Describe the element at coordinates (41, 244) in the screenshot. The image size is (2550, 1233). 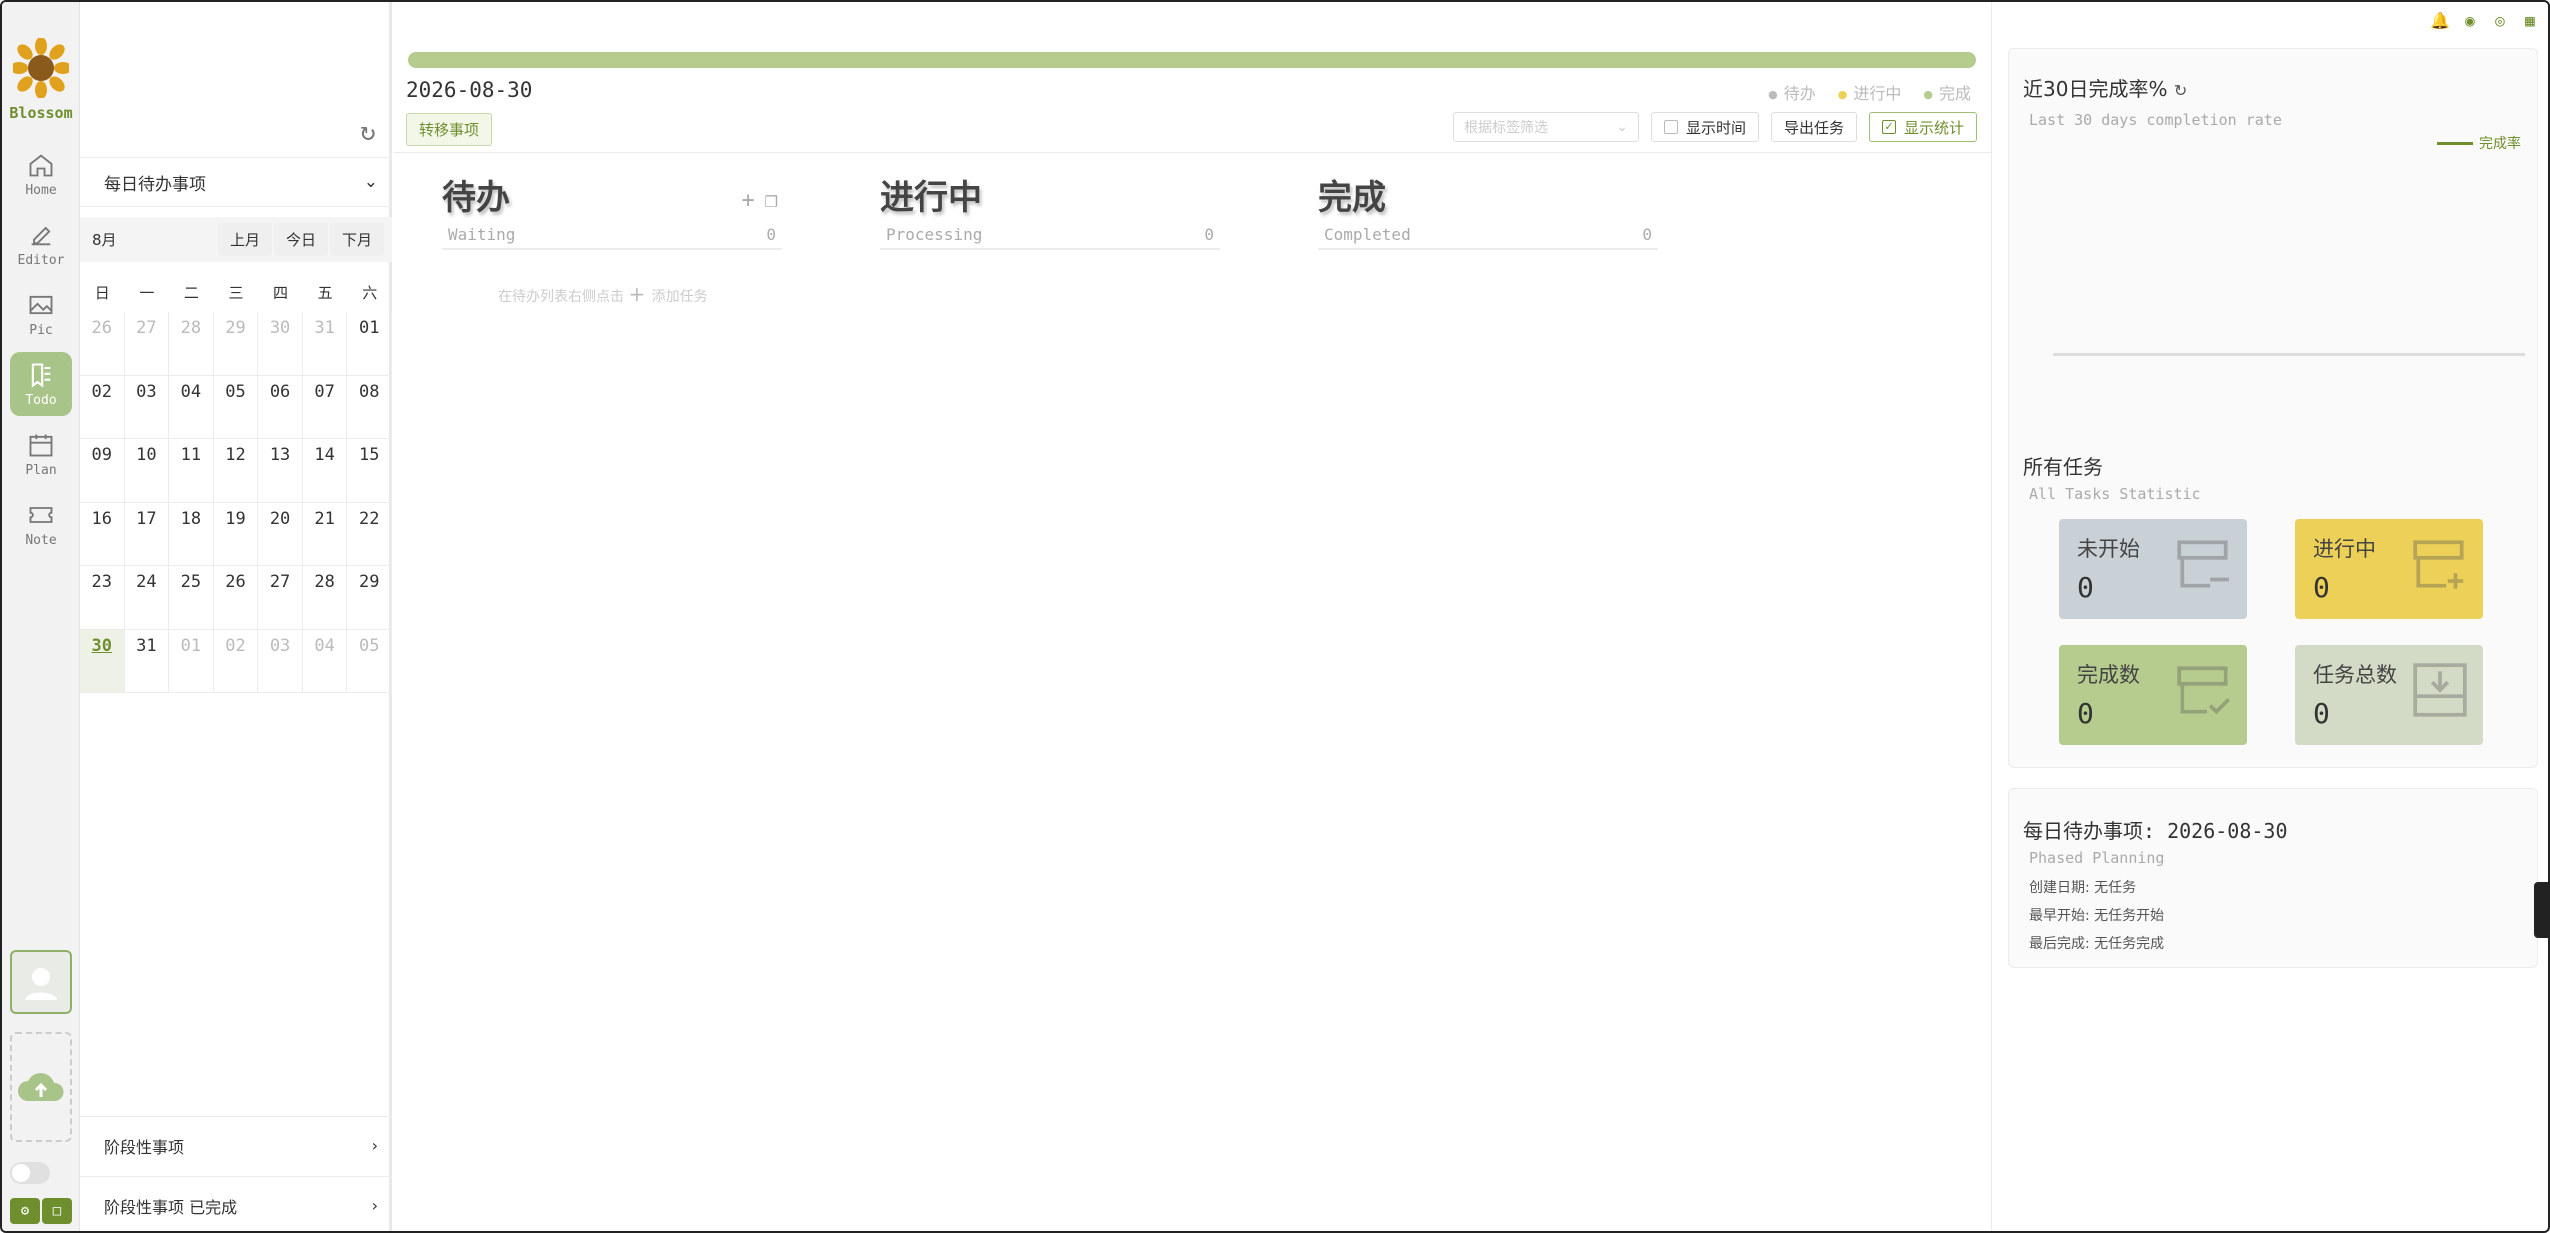
I see `nav-editor: Editor` at that location.